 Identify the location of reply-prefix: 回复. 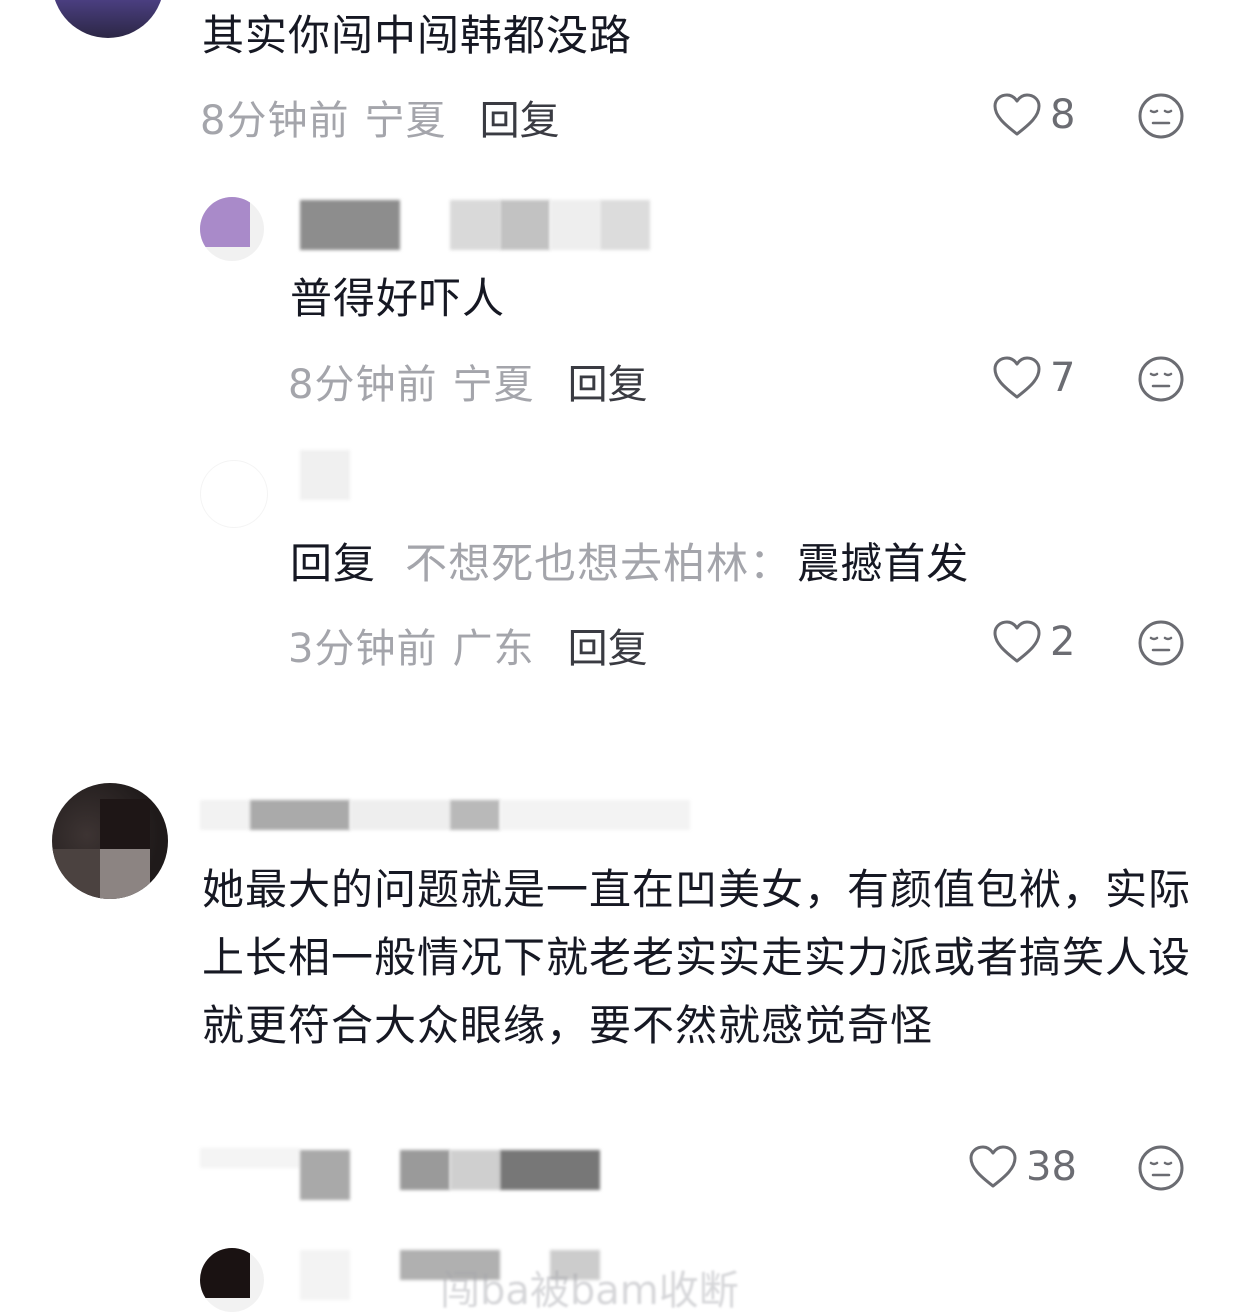
(333, 563).